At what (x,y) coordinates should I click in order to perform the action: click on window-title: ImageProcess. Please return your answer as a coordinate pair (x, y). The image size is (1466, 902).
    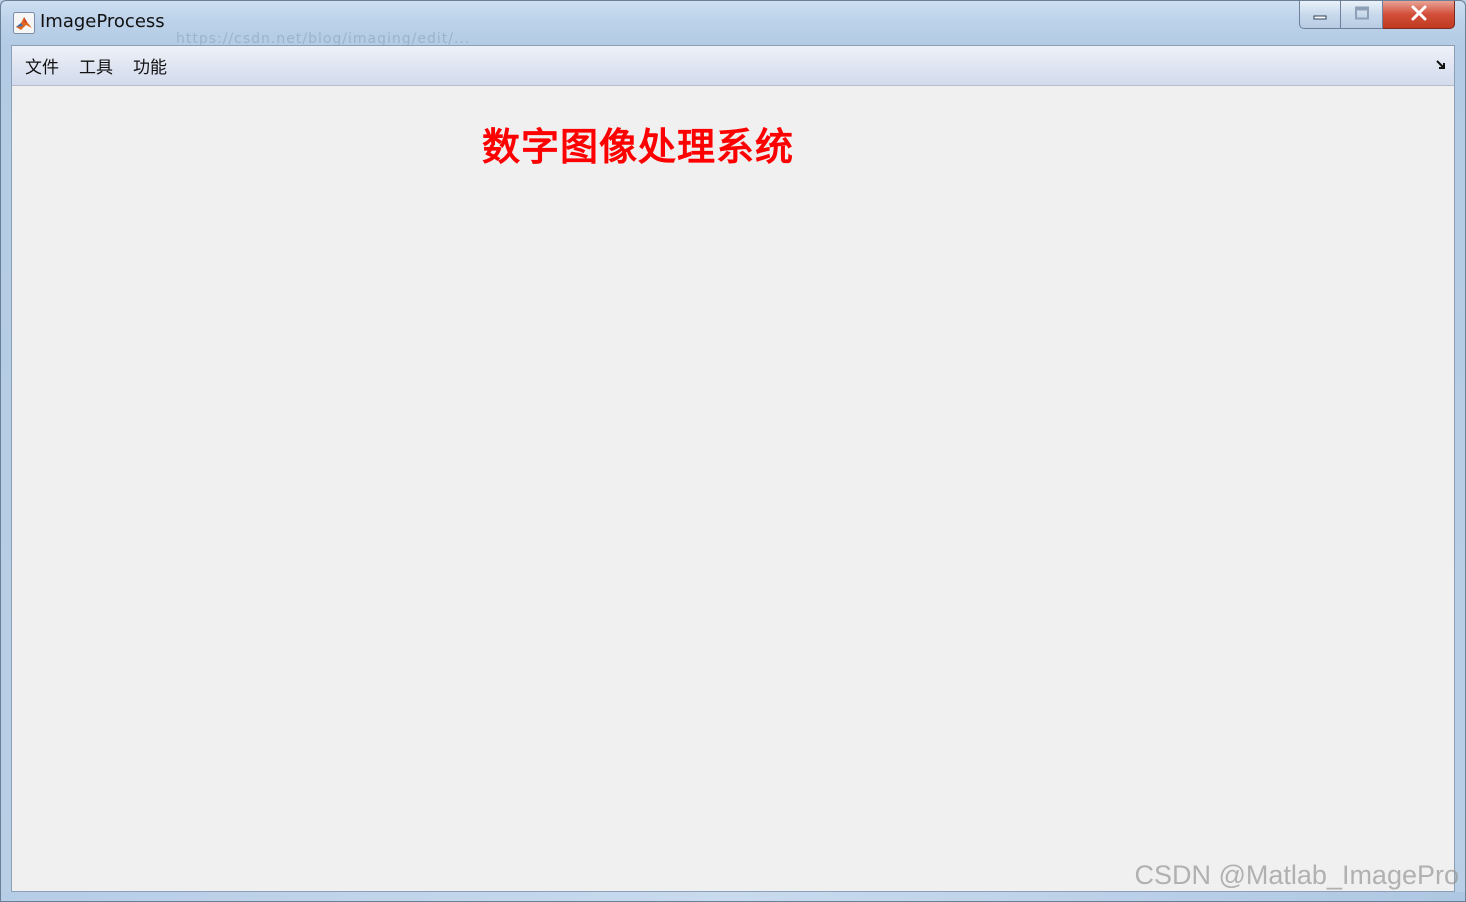
    Looking at the image, I should click on (102, 21).